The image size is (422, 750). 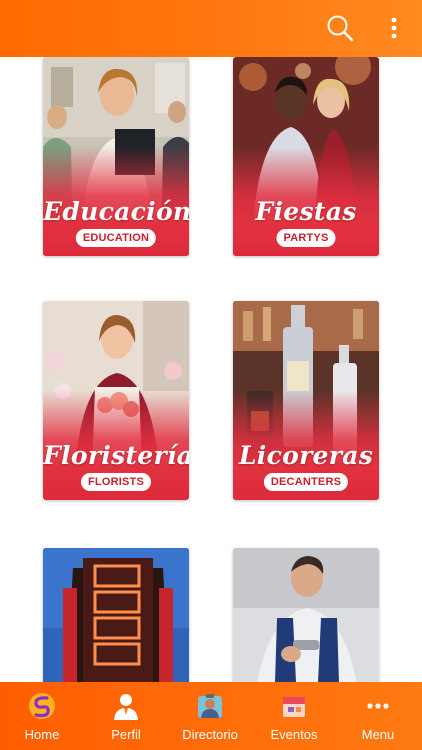 I want to click on category-card-education: Educación EDUCATION, so click(x=116, y=156).